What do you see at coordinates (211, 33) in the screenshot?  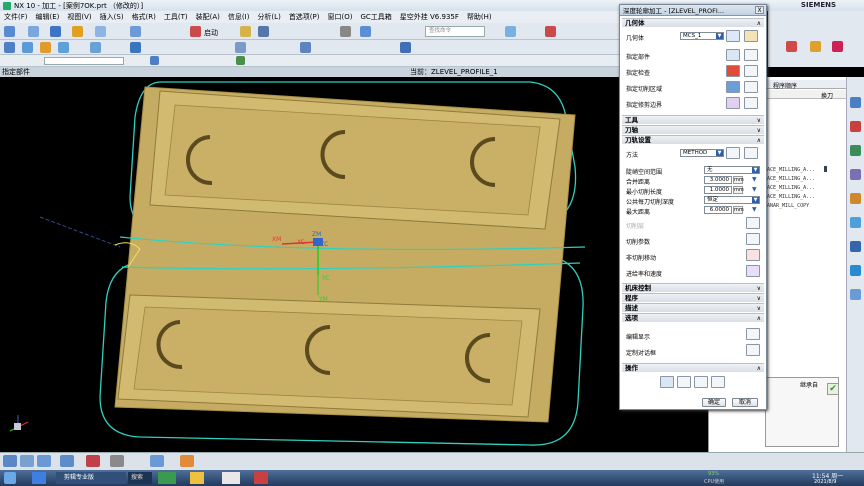 I see `start-label: 启动` at bounding box center [211, 33].